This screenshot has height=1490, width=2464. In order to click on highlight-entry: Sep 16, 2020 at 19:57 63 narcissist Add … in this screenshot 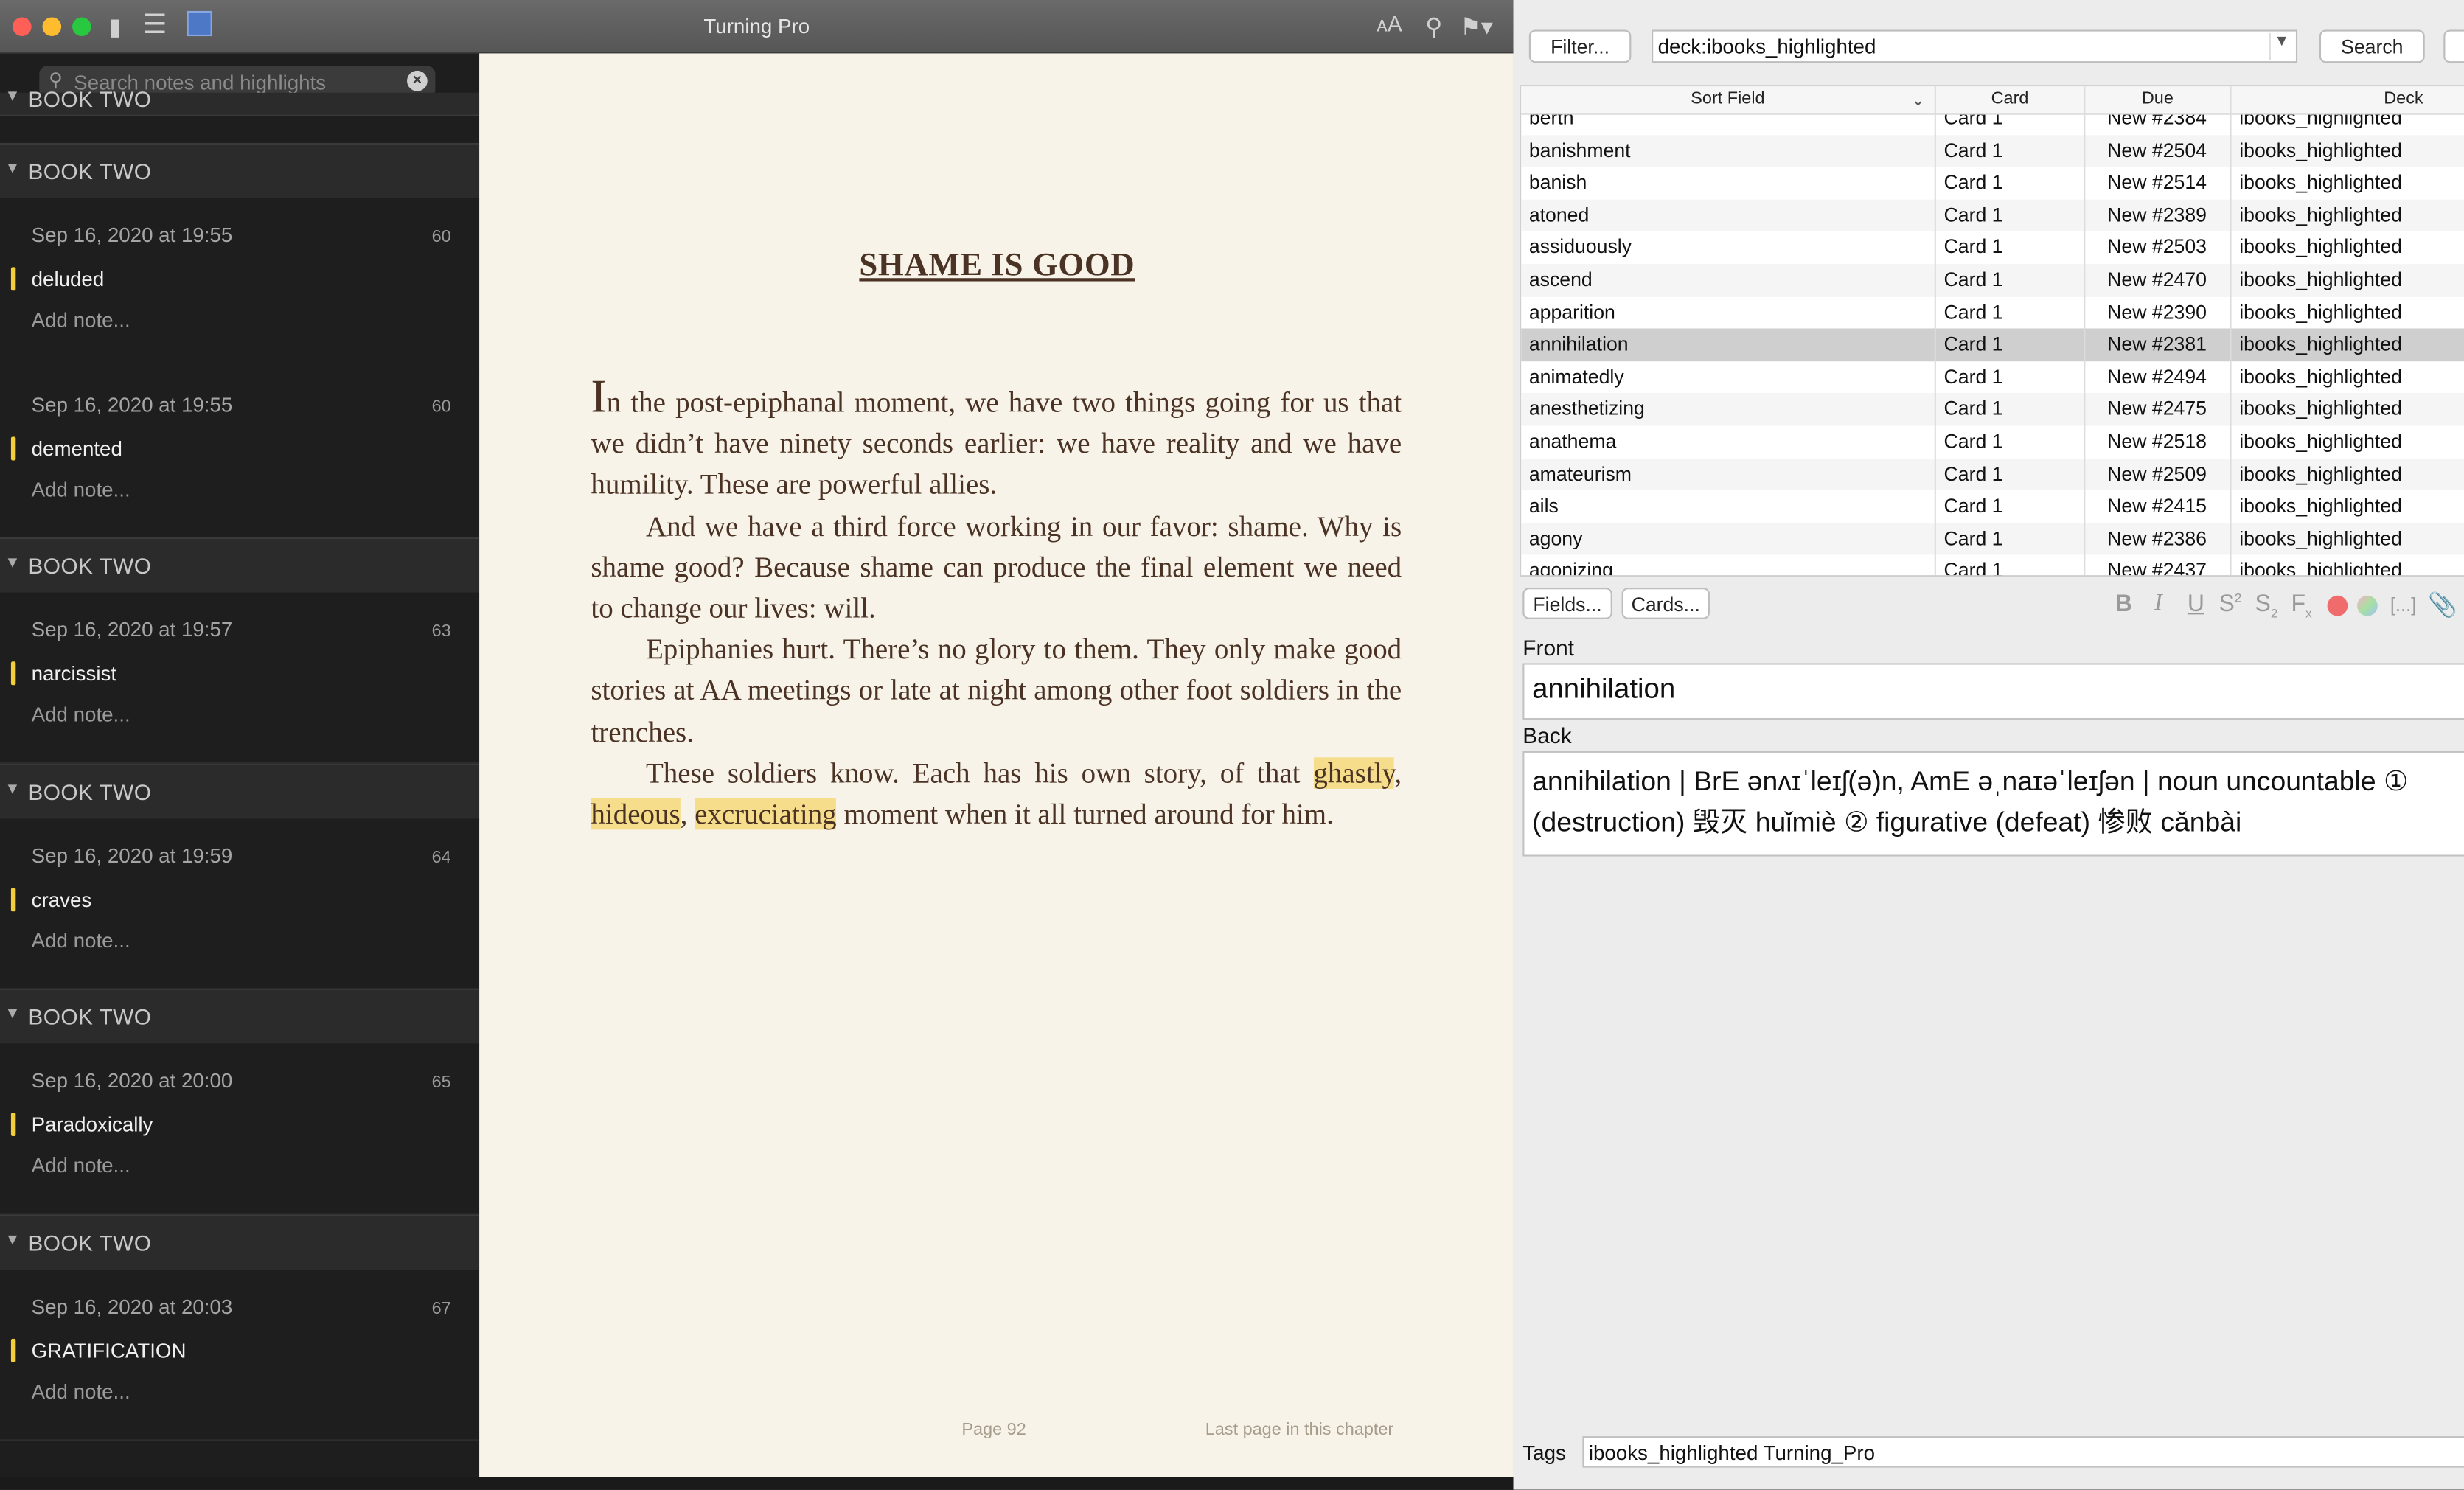, I will do `click(240, 678)`.